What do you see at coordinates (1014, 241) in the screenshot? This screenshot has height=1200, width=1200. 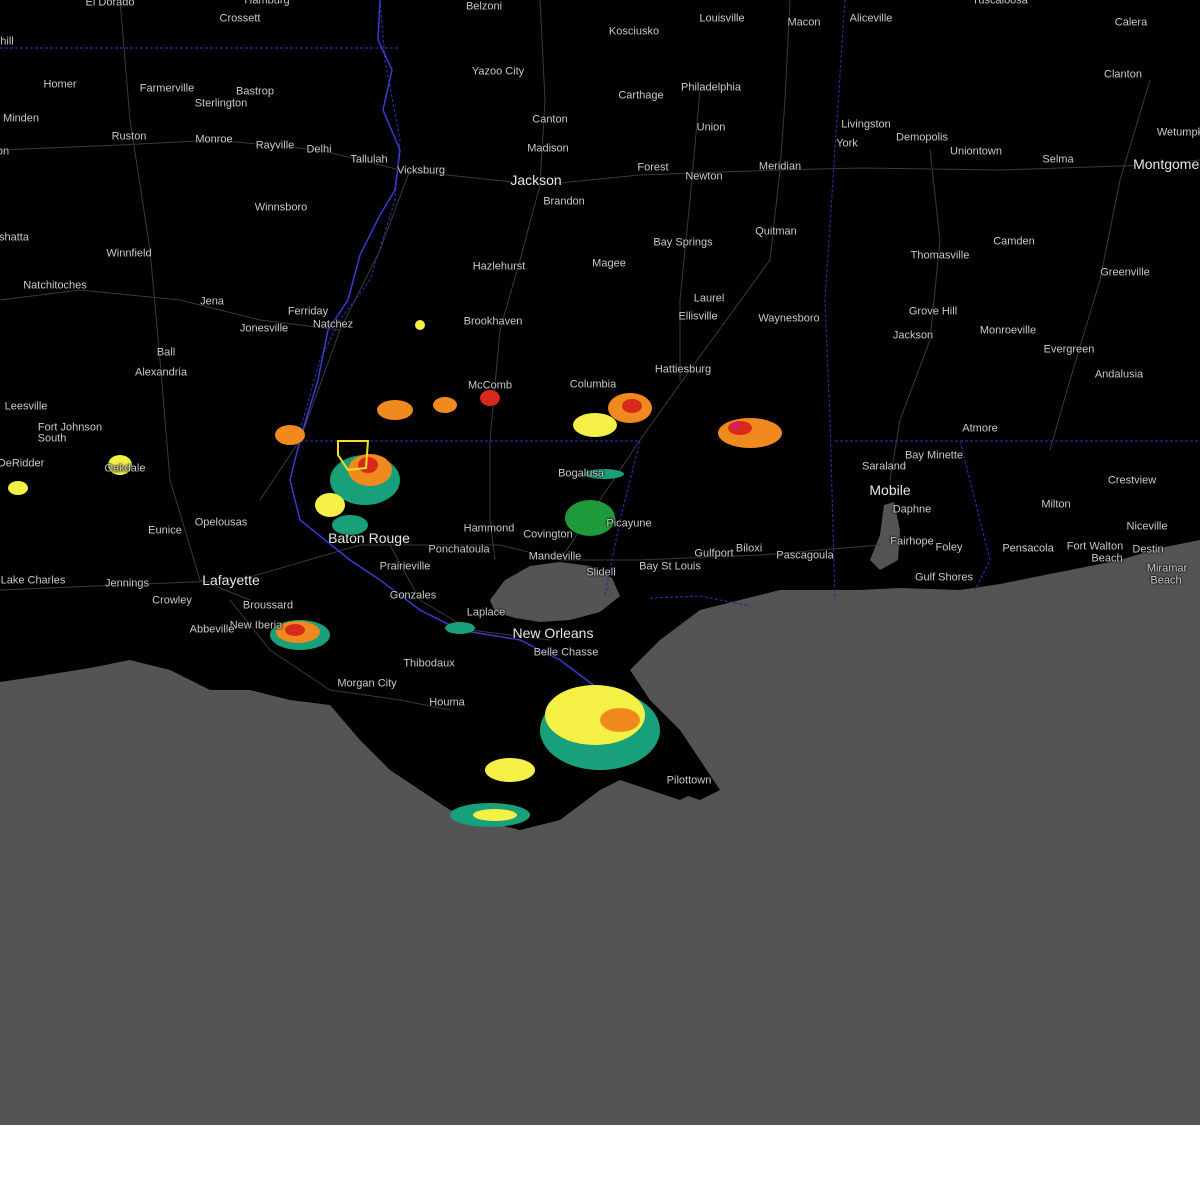 I see `city-label: Camden` at bounding box center [1014, 241].